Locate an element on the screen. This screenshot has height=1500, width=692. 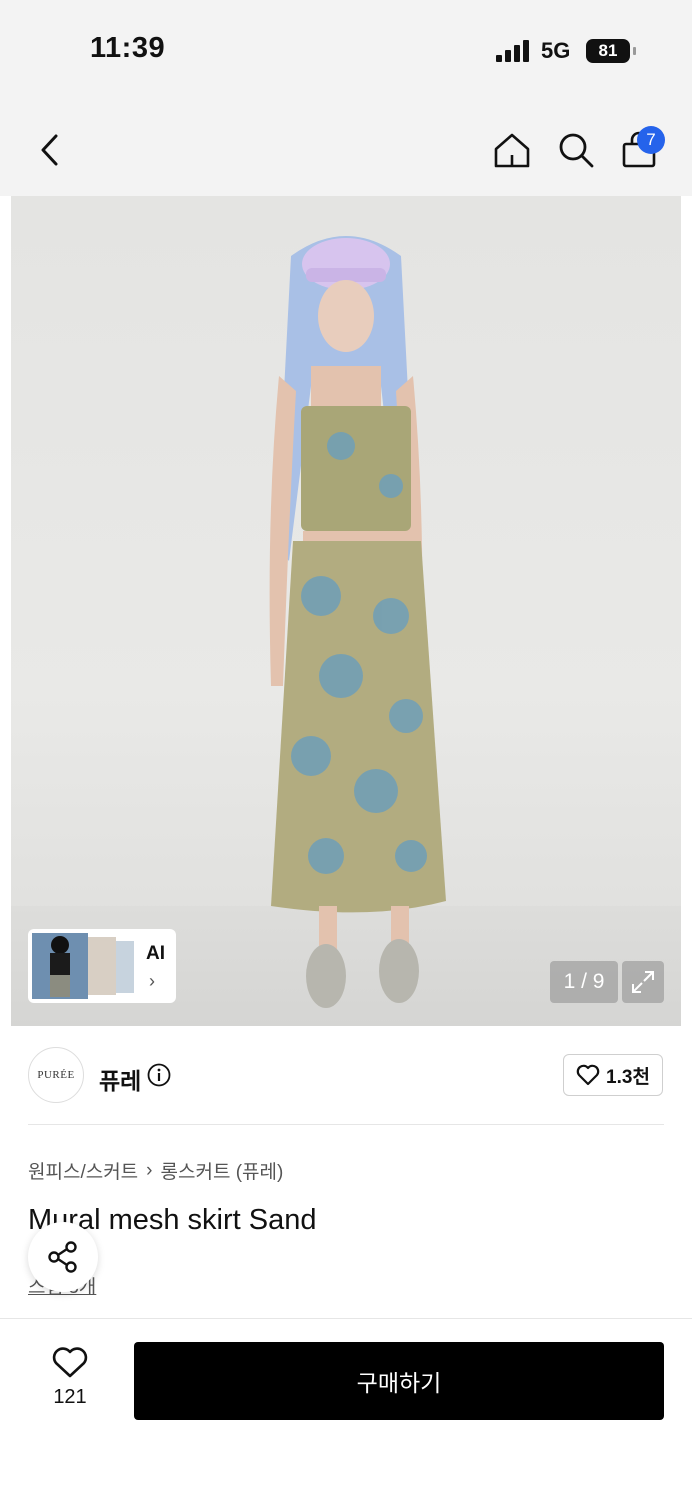
model-photo is located at coordinates (357, 622).